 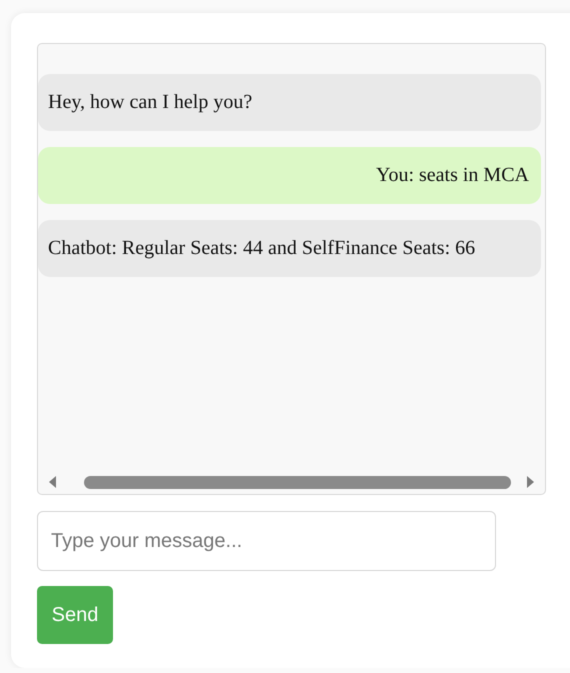 What do you see at coordinates (75, 615) in the screenshot?
I see `send-button: Send` at bounding box center [75, 615].